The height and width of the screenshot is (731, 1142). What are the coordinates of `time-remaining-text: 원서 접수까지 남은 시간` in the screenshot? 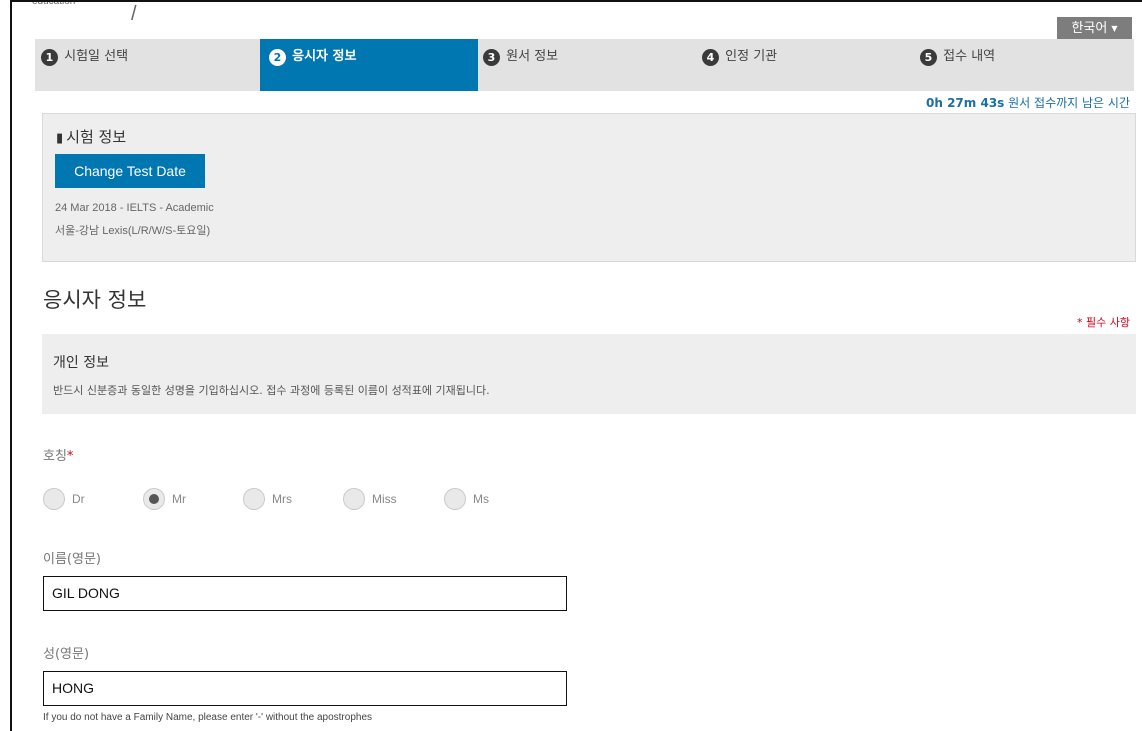 It's located at (1069, 103).